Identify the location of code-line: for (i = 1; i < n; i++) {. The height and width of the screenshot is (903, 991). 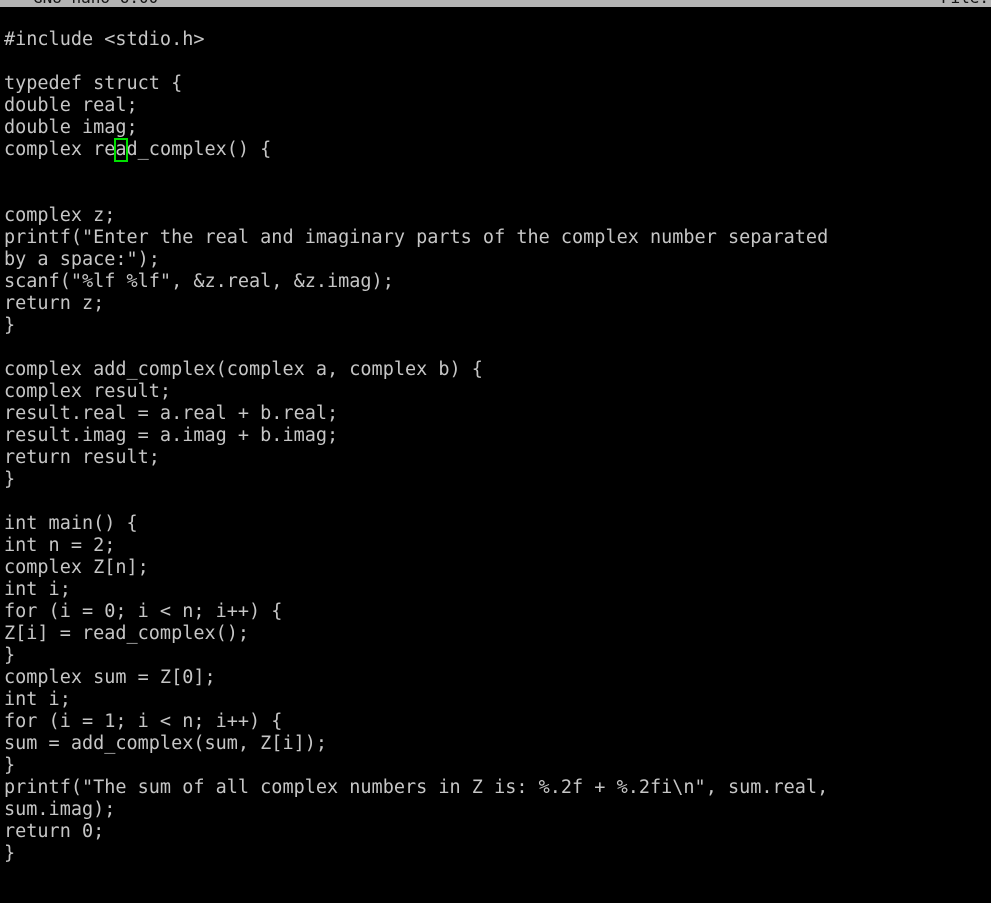
(497, 722).